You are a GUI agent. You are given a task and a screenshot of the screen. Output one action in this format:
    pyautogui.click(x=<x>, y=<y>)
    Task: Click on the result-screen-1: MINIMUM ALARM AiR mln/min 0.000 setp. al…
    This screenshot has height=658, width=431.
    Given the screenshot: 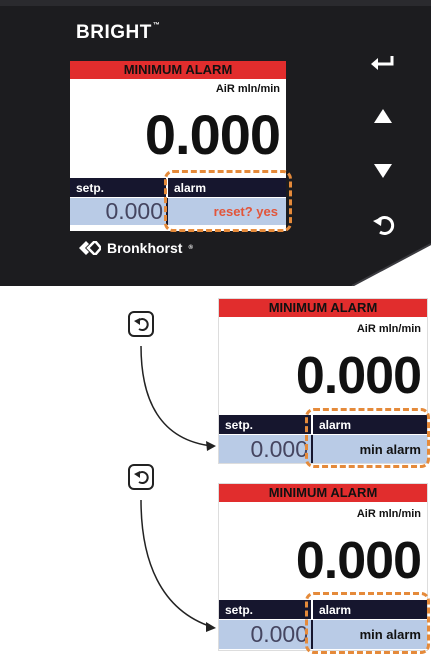 What is the action you would take?
    pyautogui.click(x=323, y=381)
    